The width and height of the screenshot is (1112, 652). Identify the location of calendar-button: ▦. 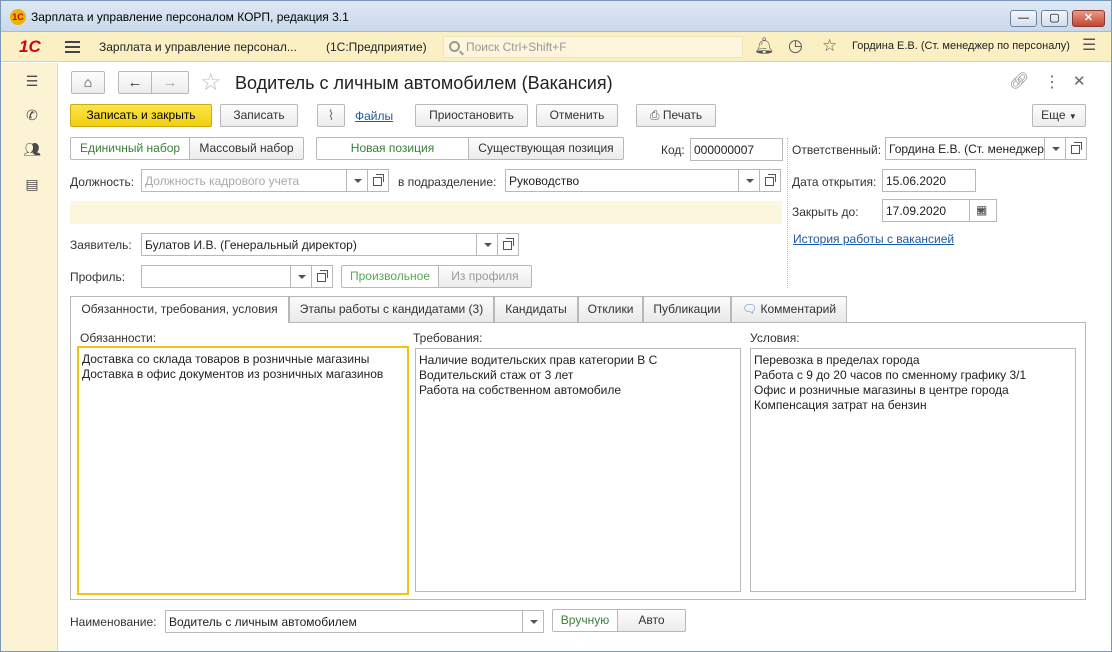
(983, 210).